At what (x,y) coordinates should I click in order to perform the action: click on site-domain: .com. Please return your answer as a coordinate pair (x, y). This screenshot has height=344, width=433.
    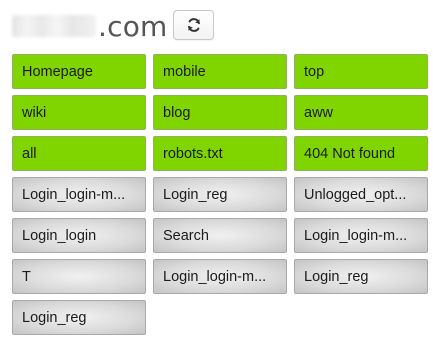
    Looking at the image, I should click on (90, 26).